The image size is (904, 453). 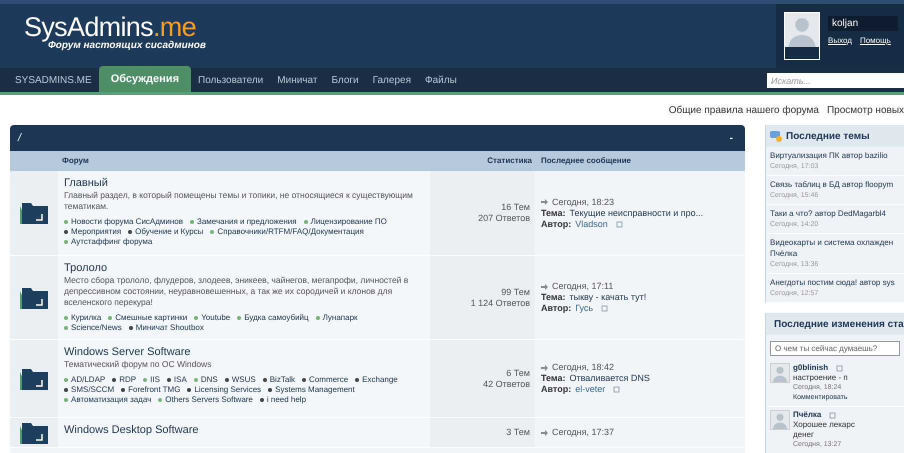 I want to click on forum-title: Трололо, so click(x=247, y=268).